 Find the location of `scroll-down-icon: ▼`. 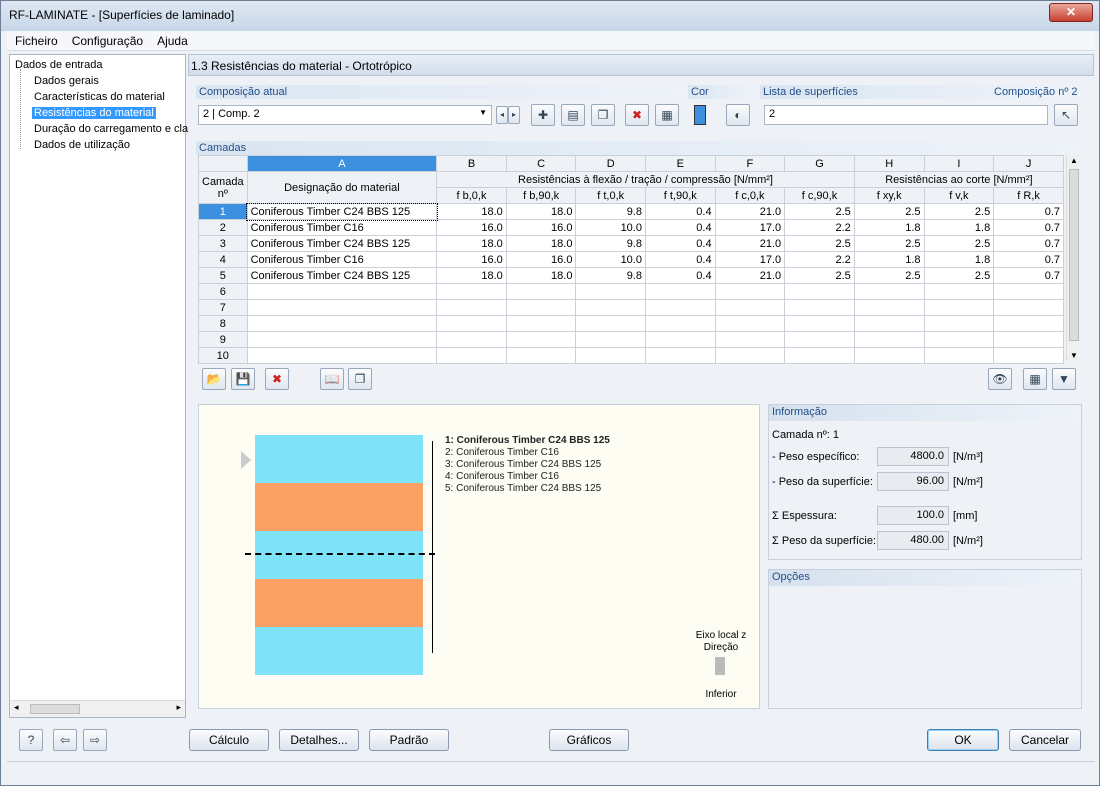

scroll-down-icon: ▼ is located at coordinates (1074, 355).